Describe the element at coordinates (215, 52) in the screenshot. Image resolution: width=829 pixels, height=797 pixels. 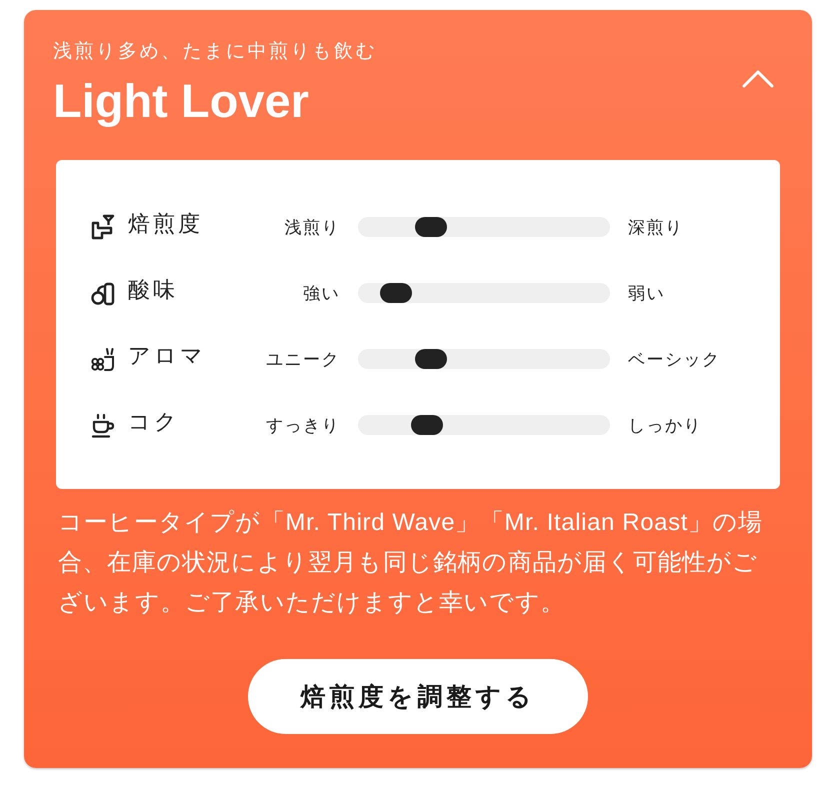
I see `profile-subtitle: 浅煎り多め、たまに中煎りも飲む` at that location.